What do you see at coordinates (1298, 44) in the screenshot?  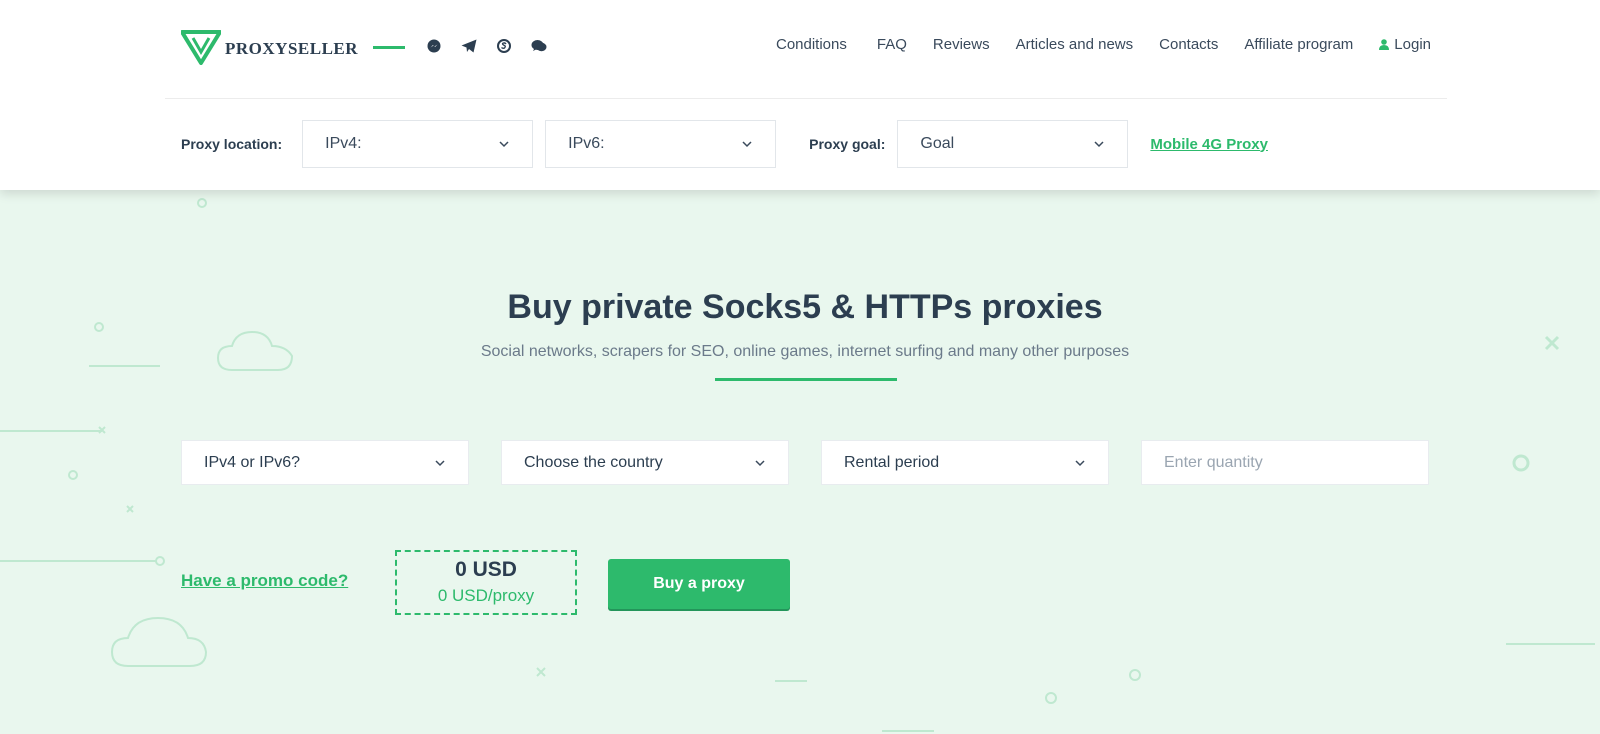 I see `nav-affiliate-program: Affiliate program` at bounding box center [1298, 44].